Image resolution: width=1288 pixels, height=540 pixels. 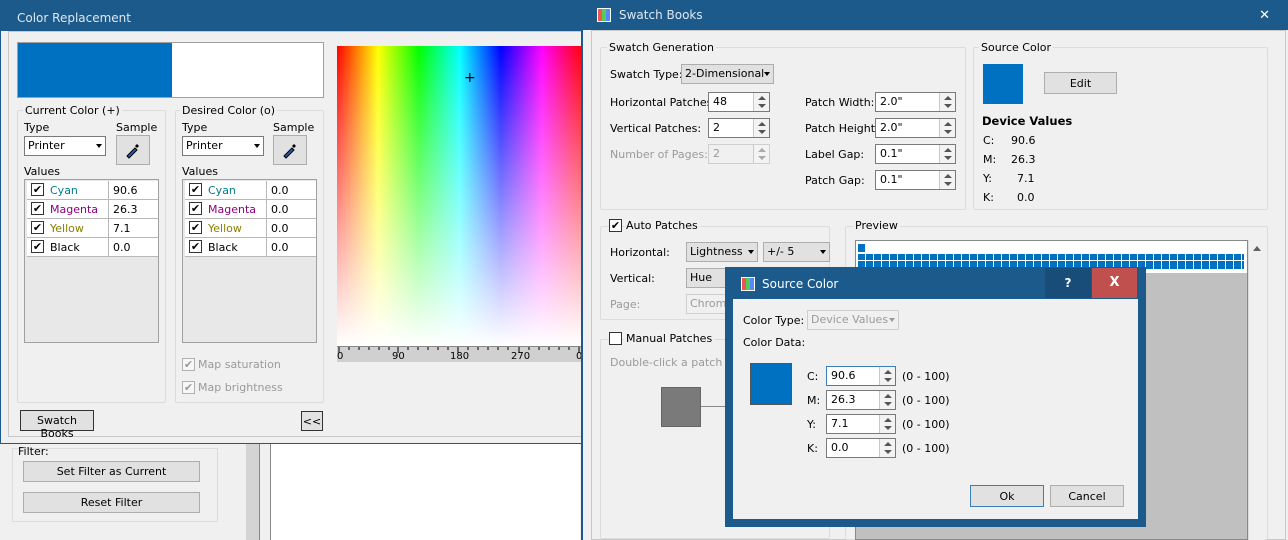 I want to click on swatch-type-label: Swatch Type:, so click(x=646, y=74).